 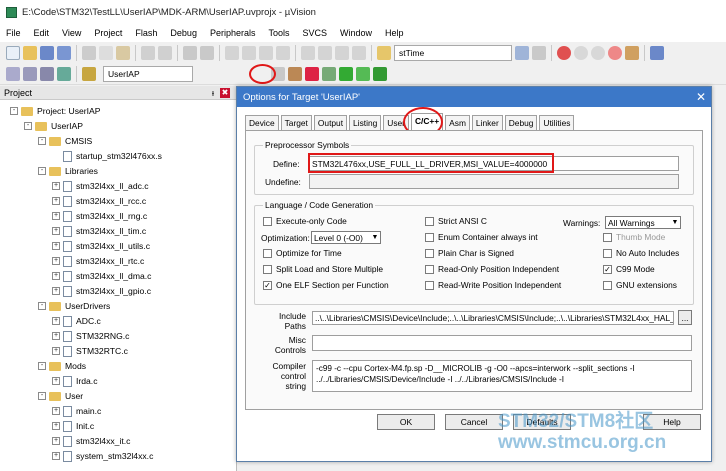 I want to click on strict-ansi-checkbox: Strict ANSI C, so click(x=456, y=221).